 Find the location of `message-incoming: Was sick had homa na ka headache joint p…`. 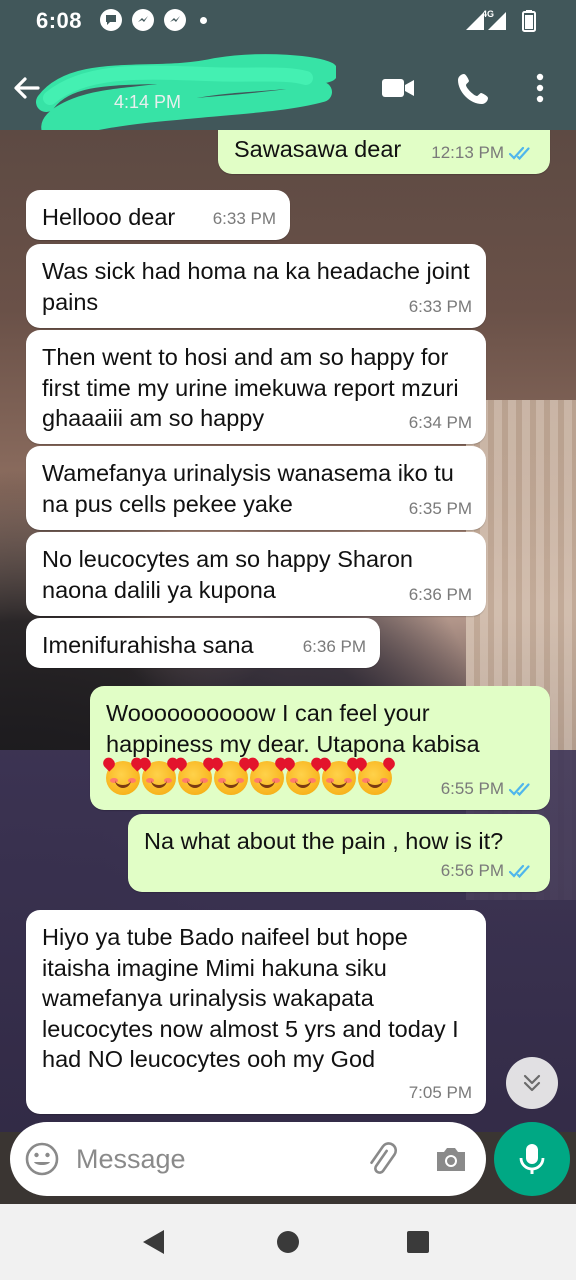

message-incoming: Was sick had homa na ka headache joint p… is located at coordinates (256, 286).